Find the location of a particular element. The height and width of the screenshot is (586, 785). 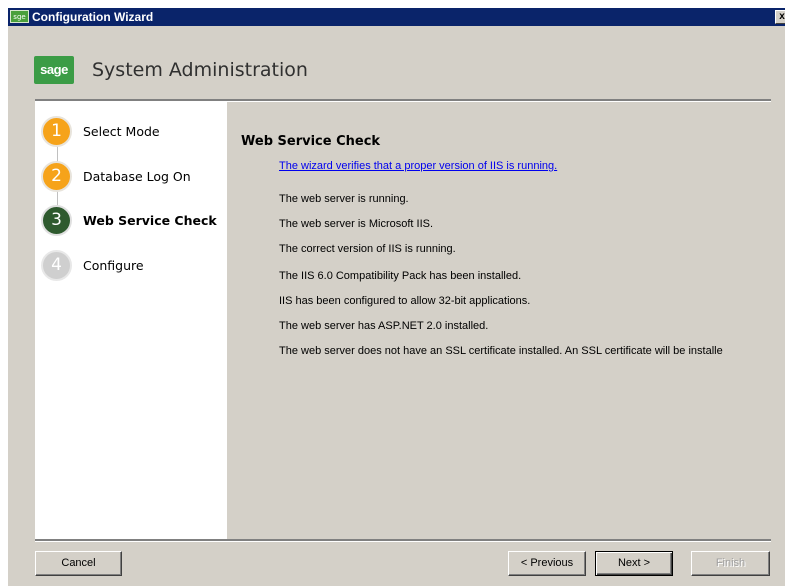

status-message: The web server is running. is located at coordinates (344, 199).